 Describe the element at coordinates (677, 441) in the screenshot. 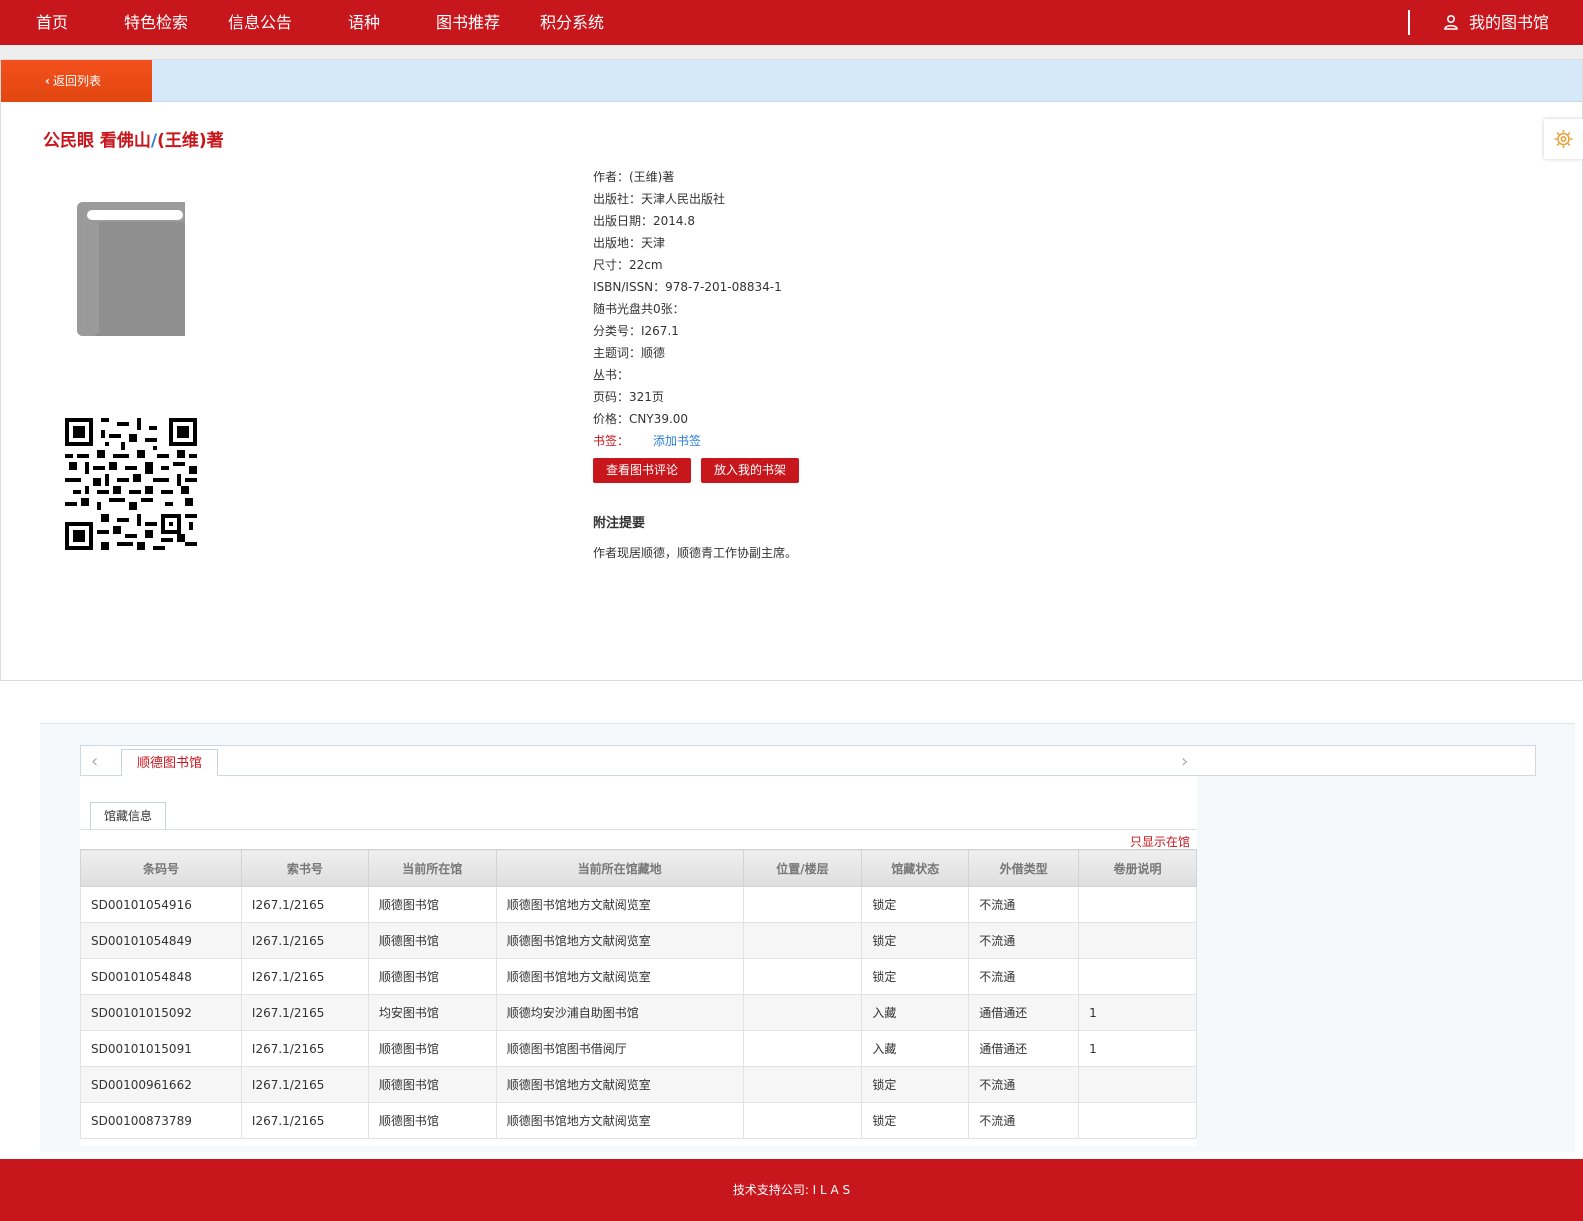

I see `add-bookmark-link: 添加书签` at that location.